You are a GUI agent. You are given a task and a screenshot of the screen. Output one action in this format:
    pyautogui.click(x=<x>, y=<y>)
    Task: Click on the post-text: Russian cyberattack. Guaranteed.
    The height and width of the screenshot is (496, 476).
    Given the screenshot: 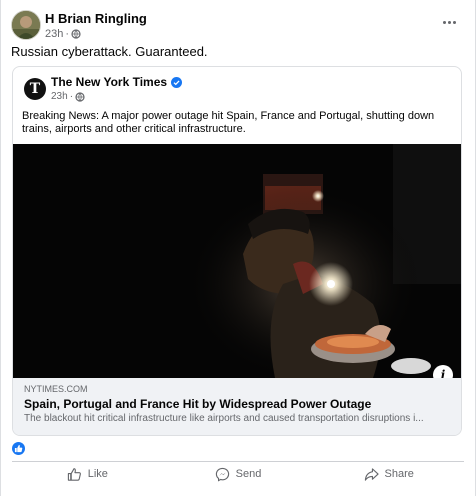 What is the action you would take?
    pyautogui.click(x=109, y=51)
    